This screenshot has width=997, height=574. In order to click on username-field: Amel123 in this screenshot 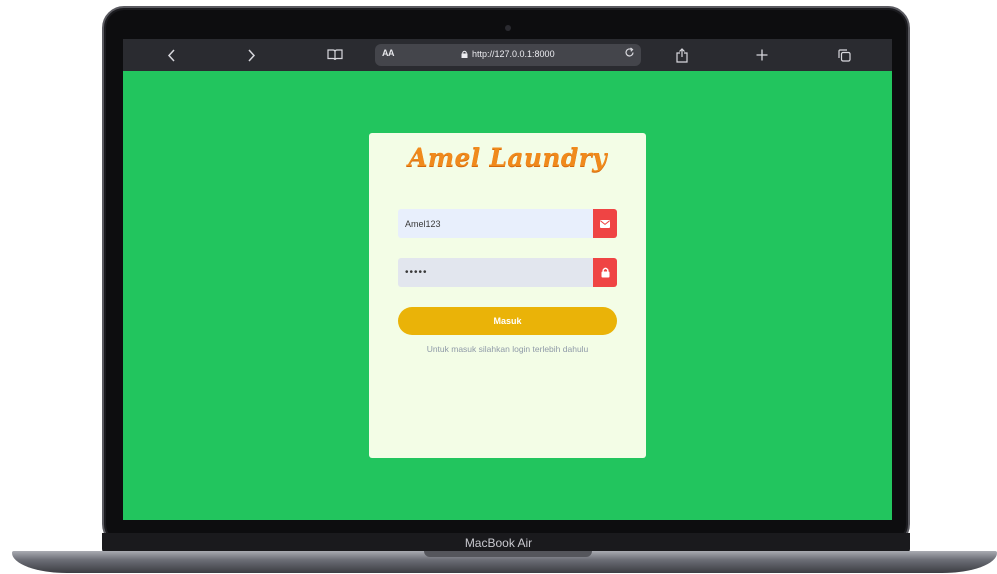, I will do `click(507, 223)`.